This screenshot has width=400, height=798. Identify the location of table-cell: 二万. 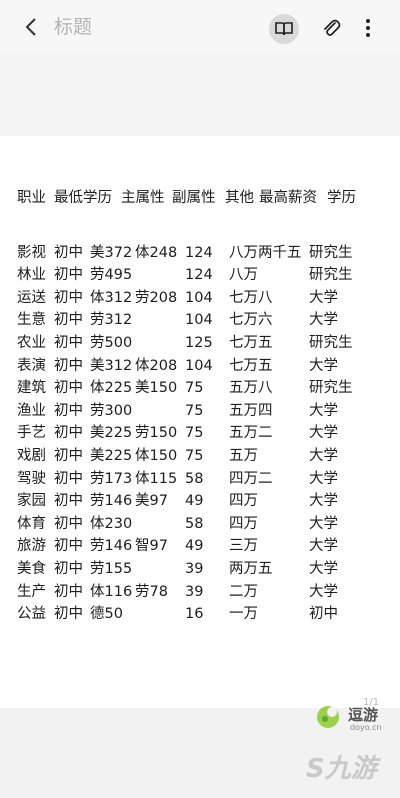
(243, 591).